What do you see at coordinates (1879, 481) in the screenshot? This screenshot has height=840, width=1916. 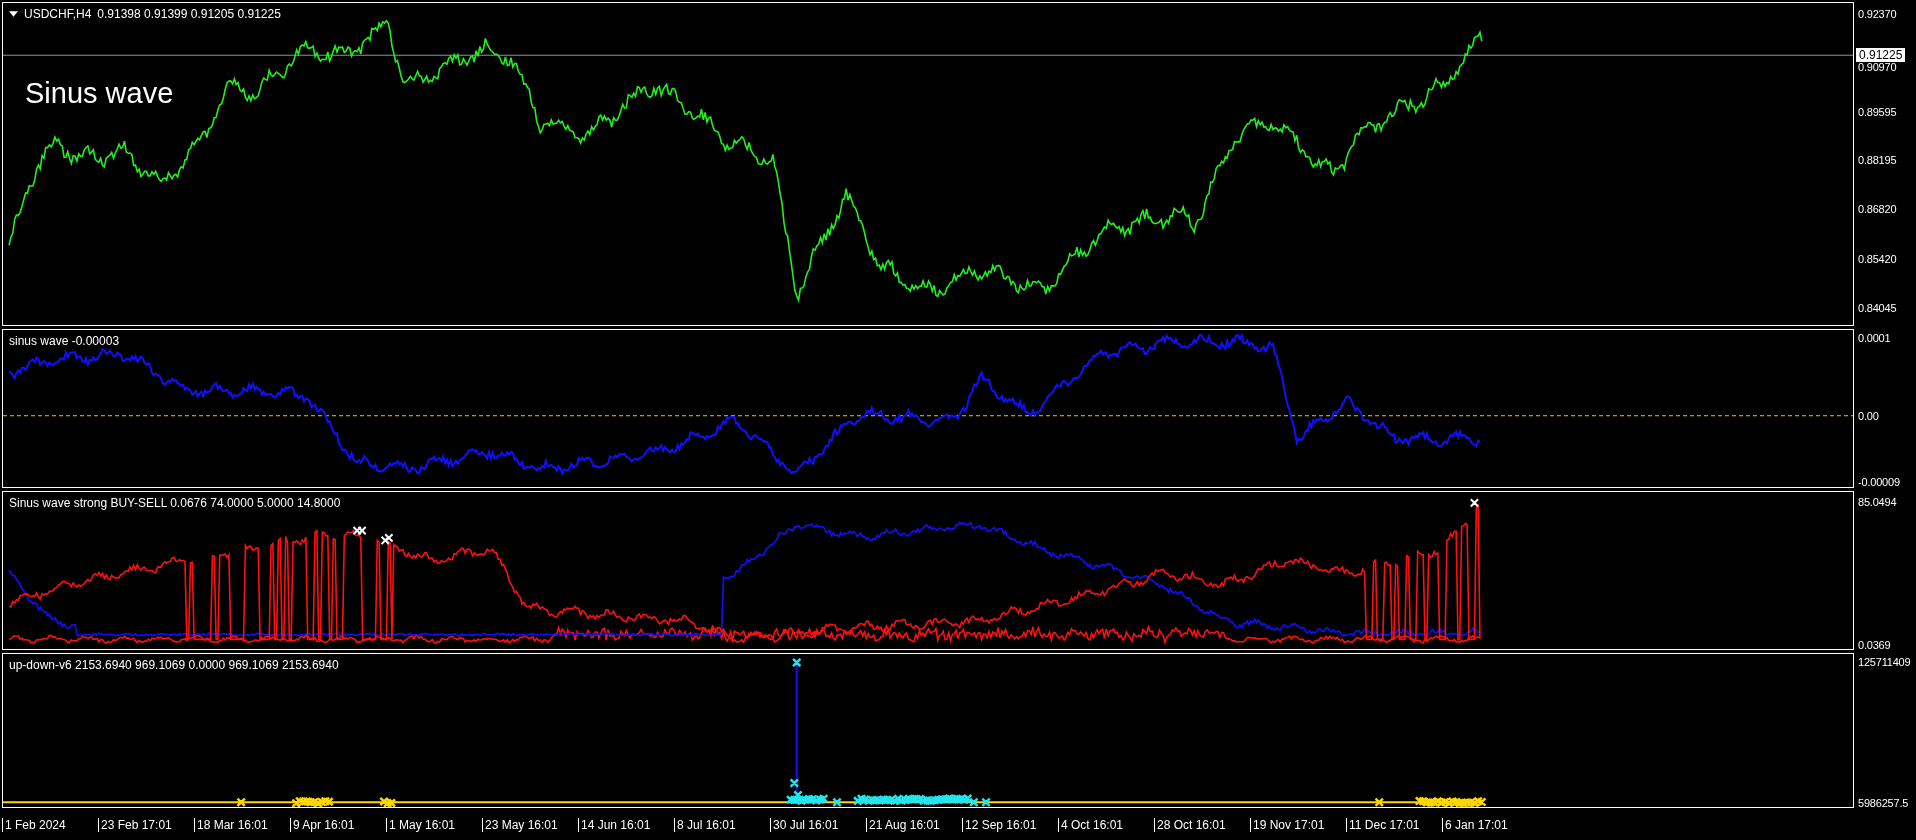 I see `scale-label: -0.00009` at bounding box center [1879, 481].